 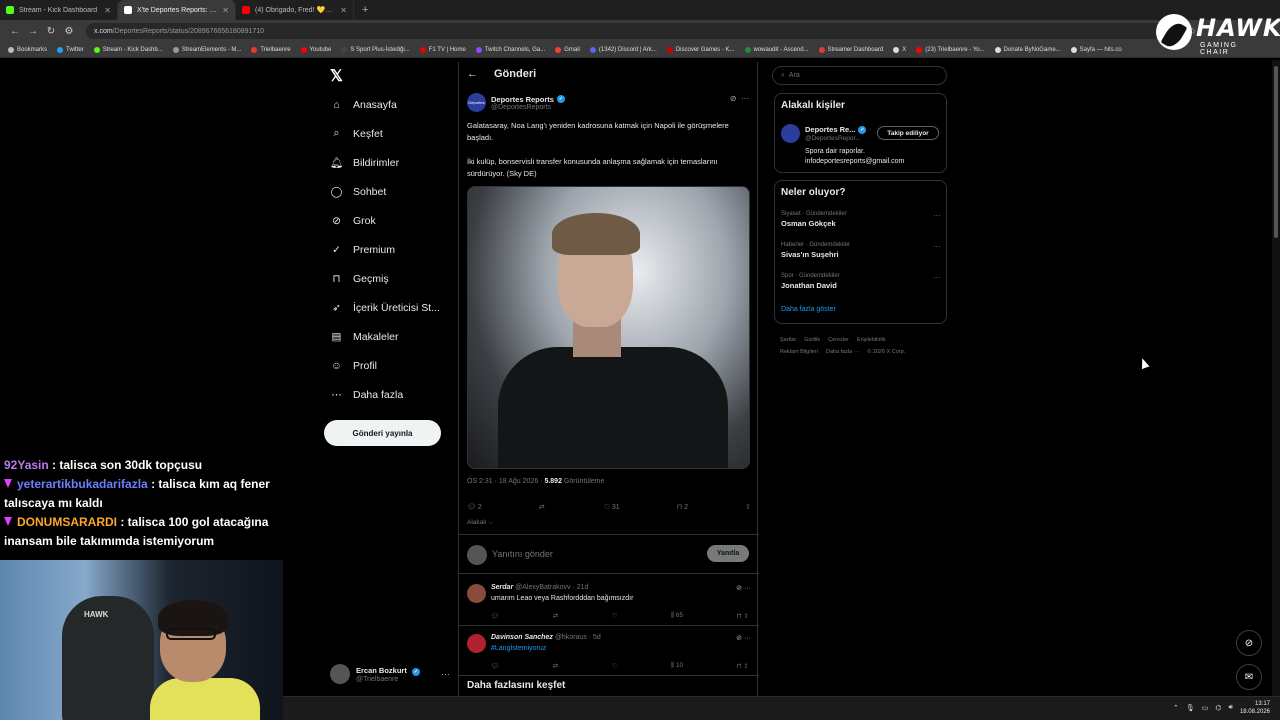 I want to click on footer-link: Daha fazla ···, so click(x=842, y=352).